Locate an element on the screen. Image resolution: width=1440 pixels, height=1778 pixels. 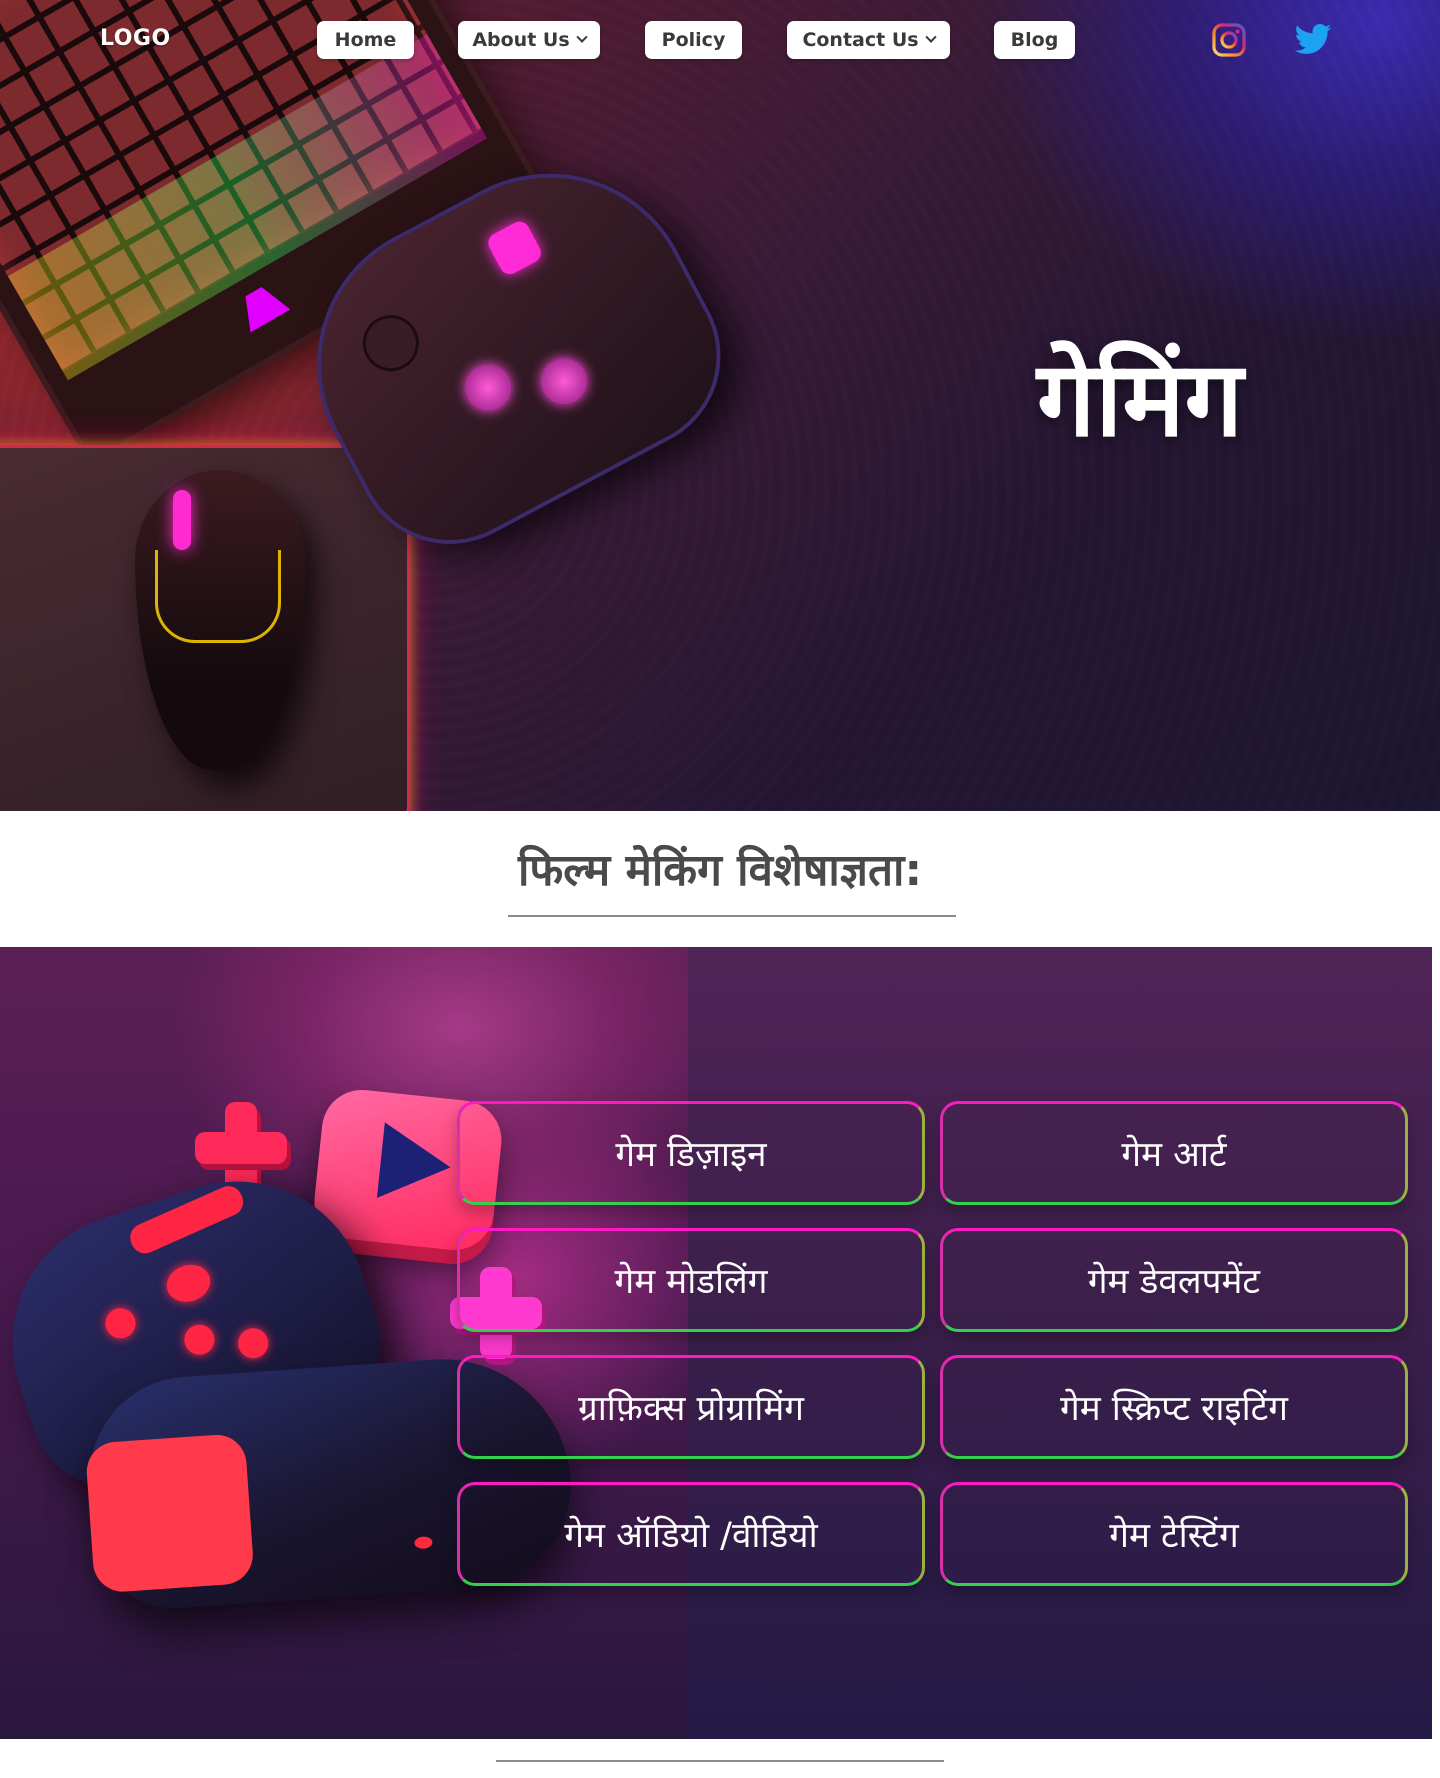
instagram-icon is located at coordinates (1229, 40).